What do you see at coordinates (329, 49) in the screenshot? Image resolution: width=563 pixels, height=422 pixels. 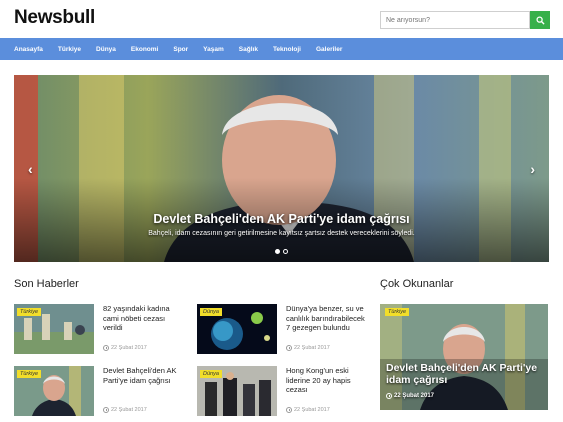 I see `nav-item-galeriler: Galeriler` at bounding box center [329, 49].